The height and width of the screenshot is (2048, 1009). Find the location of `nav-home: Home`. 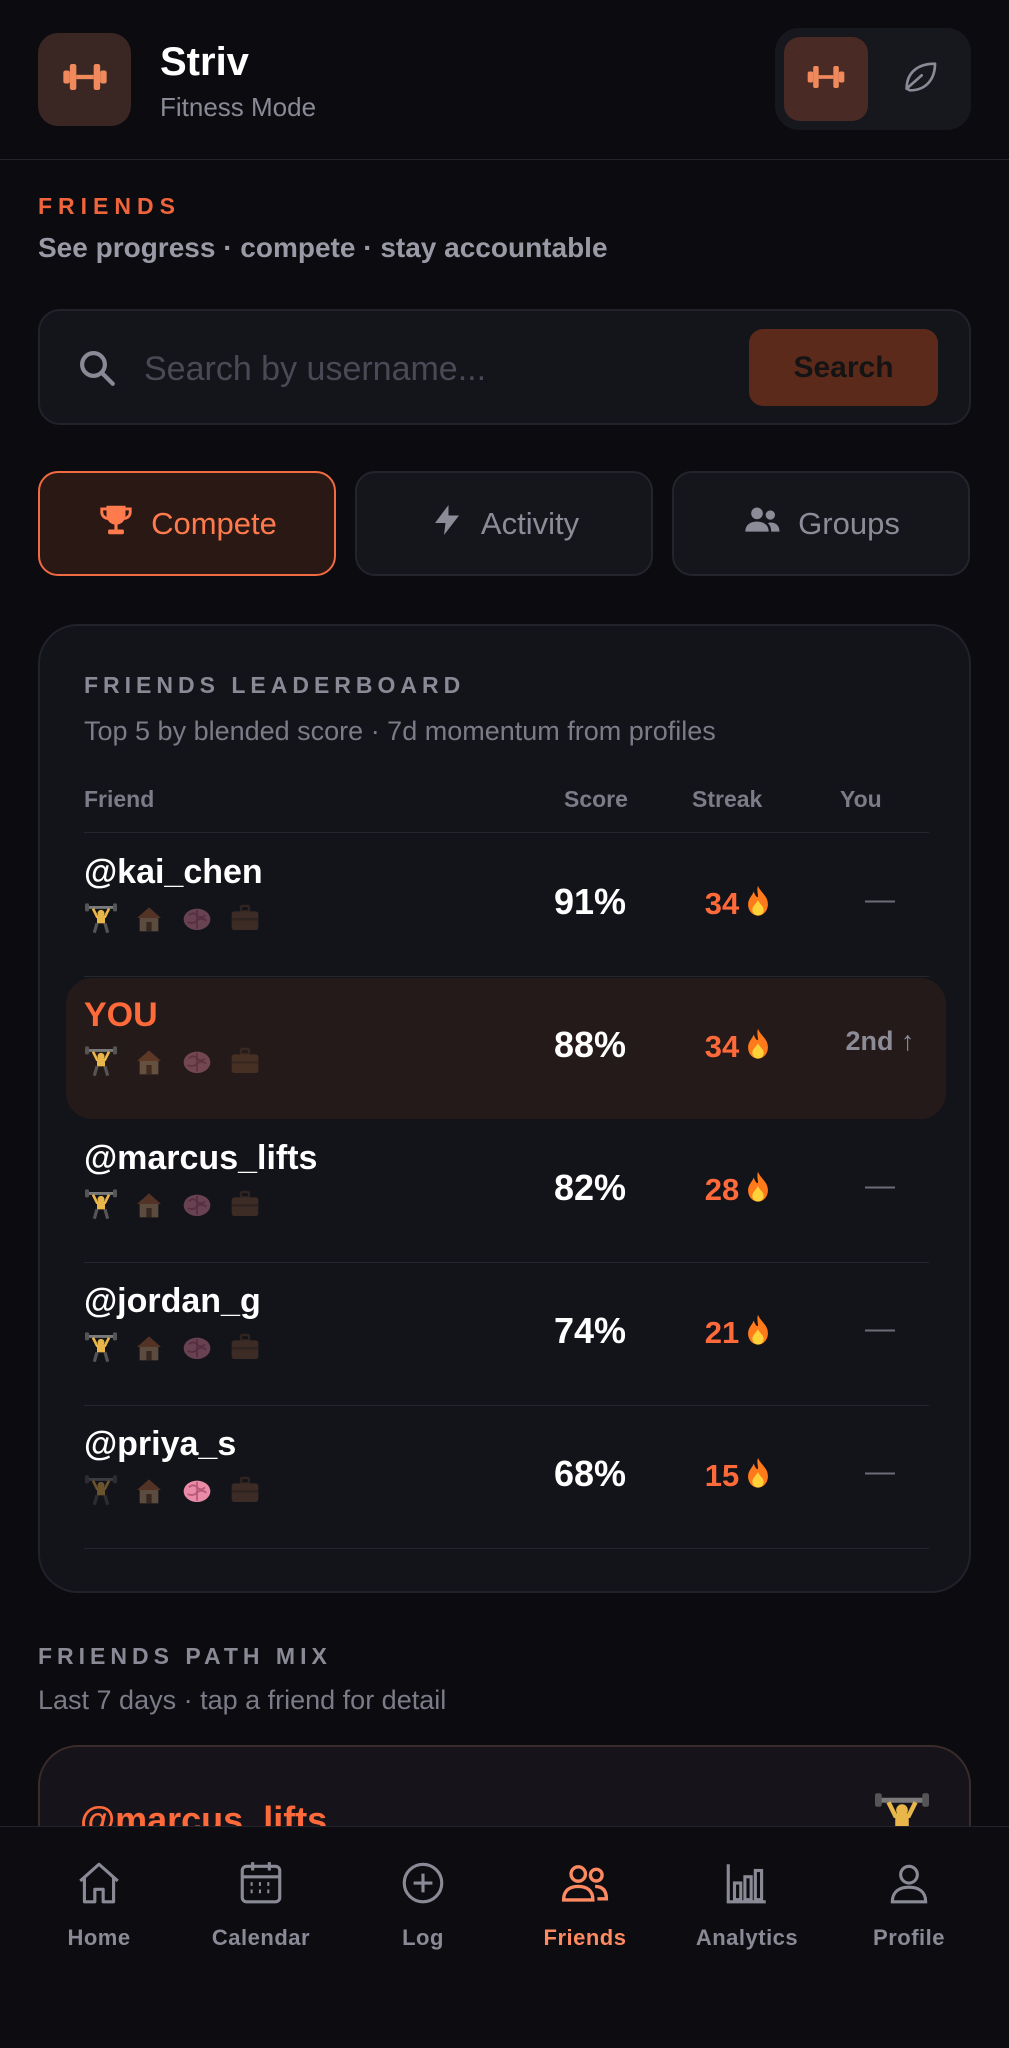

nav-home: Home is located at coordinates (99, 1904).